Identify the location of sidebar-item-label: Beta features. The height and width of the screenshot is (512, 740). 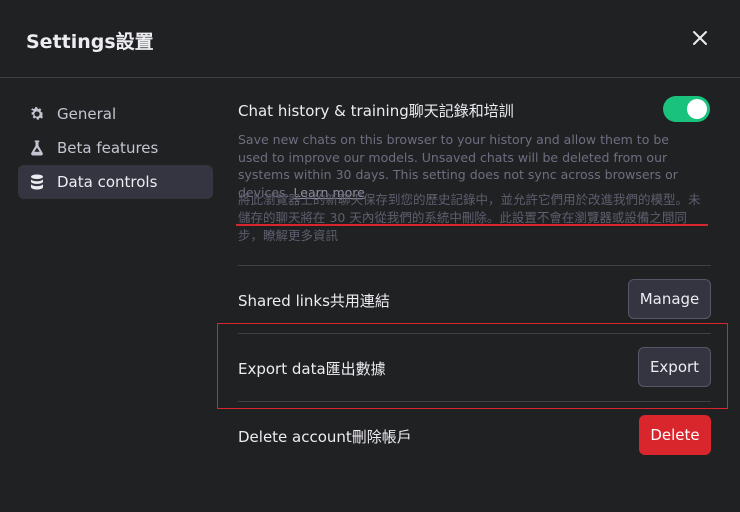
(108, 148).